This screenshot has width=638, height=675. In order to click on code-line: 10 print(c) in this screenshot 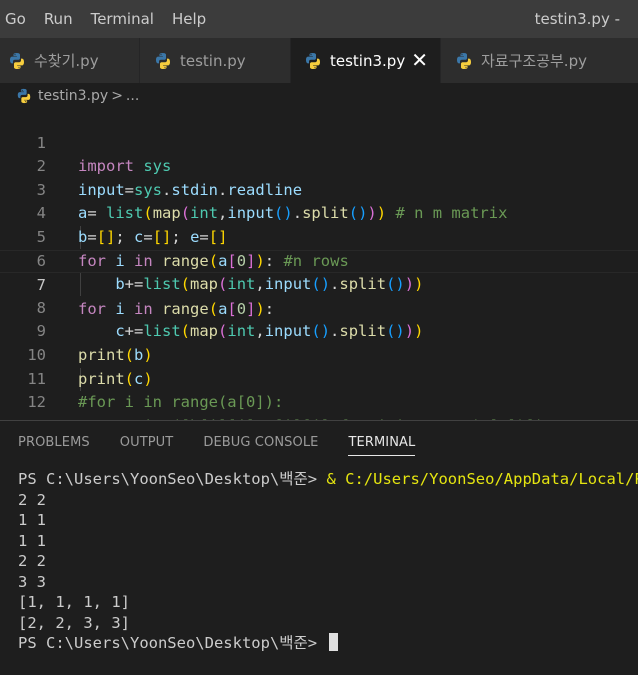, I will do `click(319, 354)`.